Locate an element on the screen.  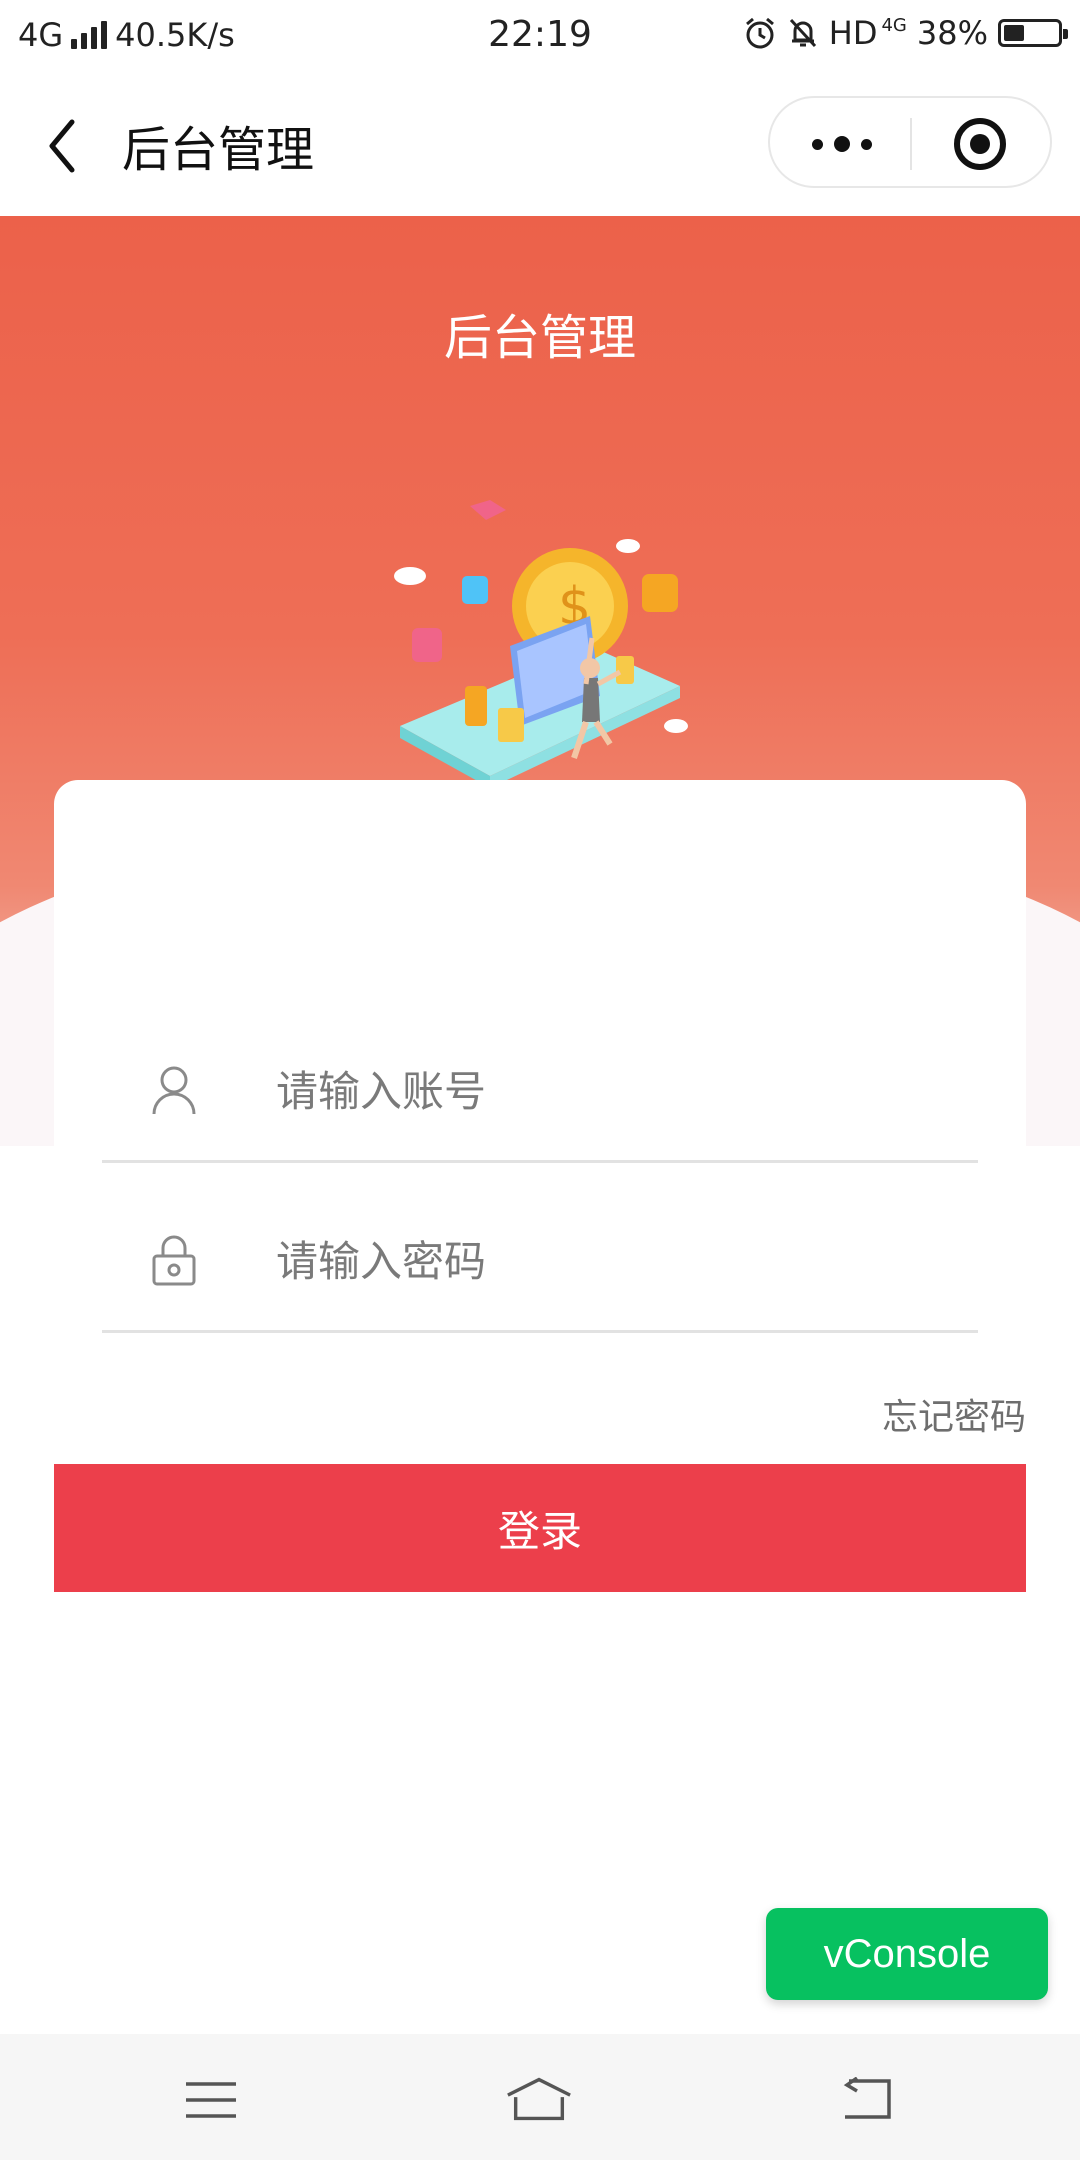
system-nav-bar is located at coordinates (540, 2097).